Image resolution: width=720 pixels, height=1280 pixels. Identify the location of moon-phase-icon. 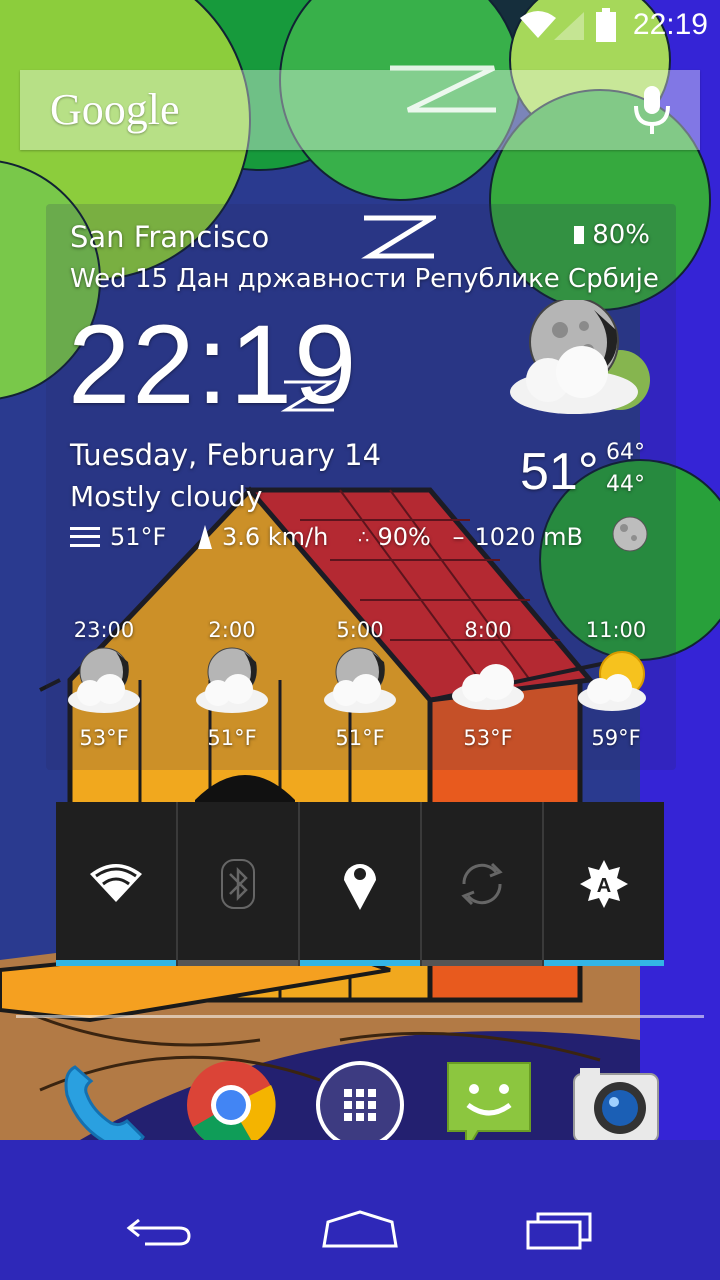
(630, 534).